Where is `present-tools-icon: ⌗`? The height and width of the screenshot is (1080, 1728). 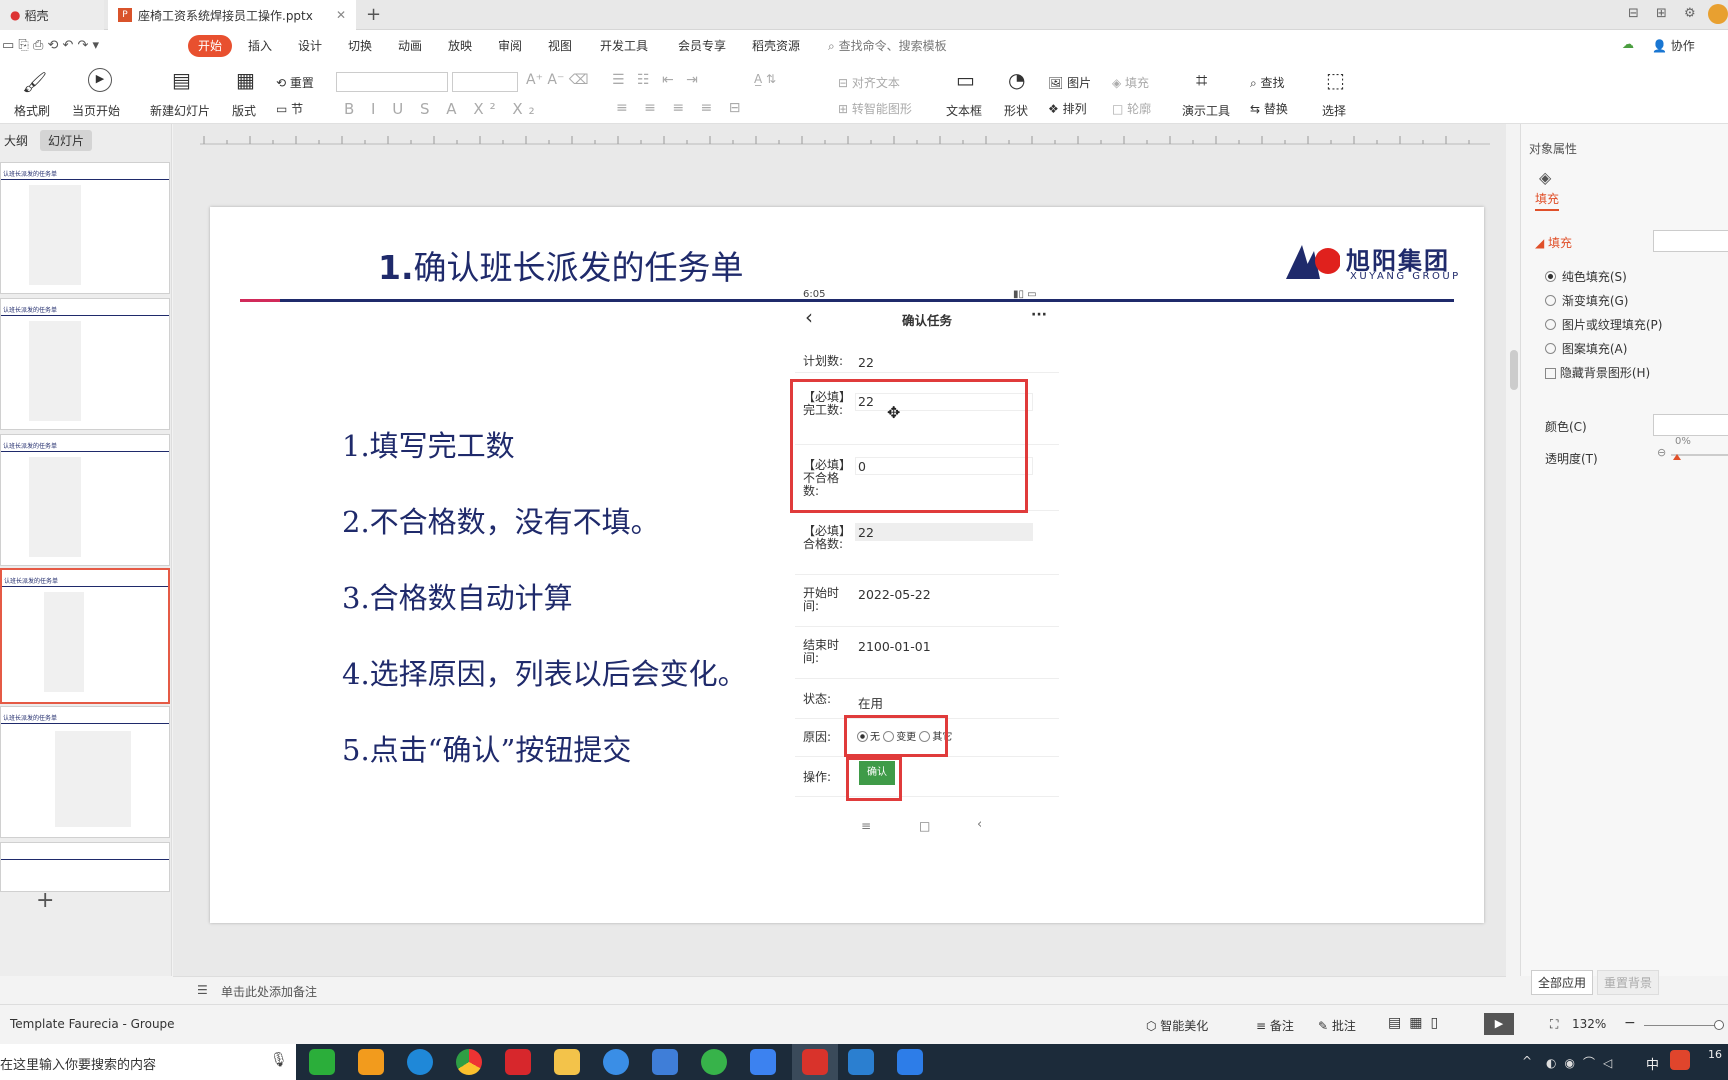 present-tools-icon: ⌗ is located at coordinates (1201, 80).